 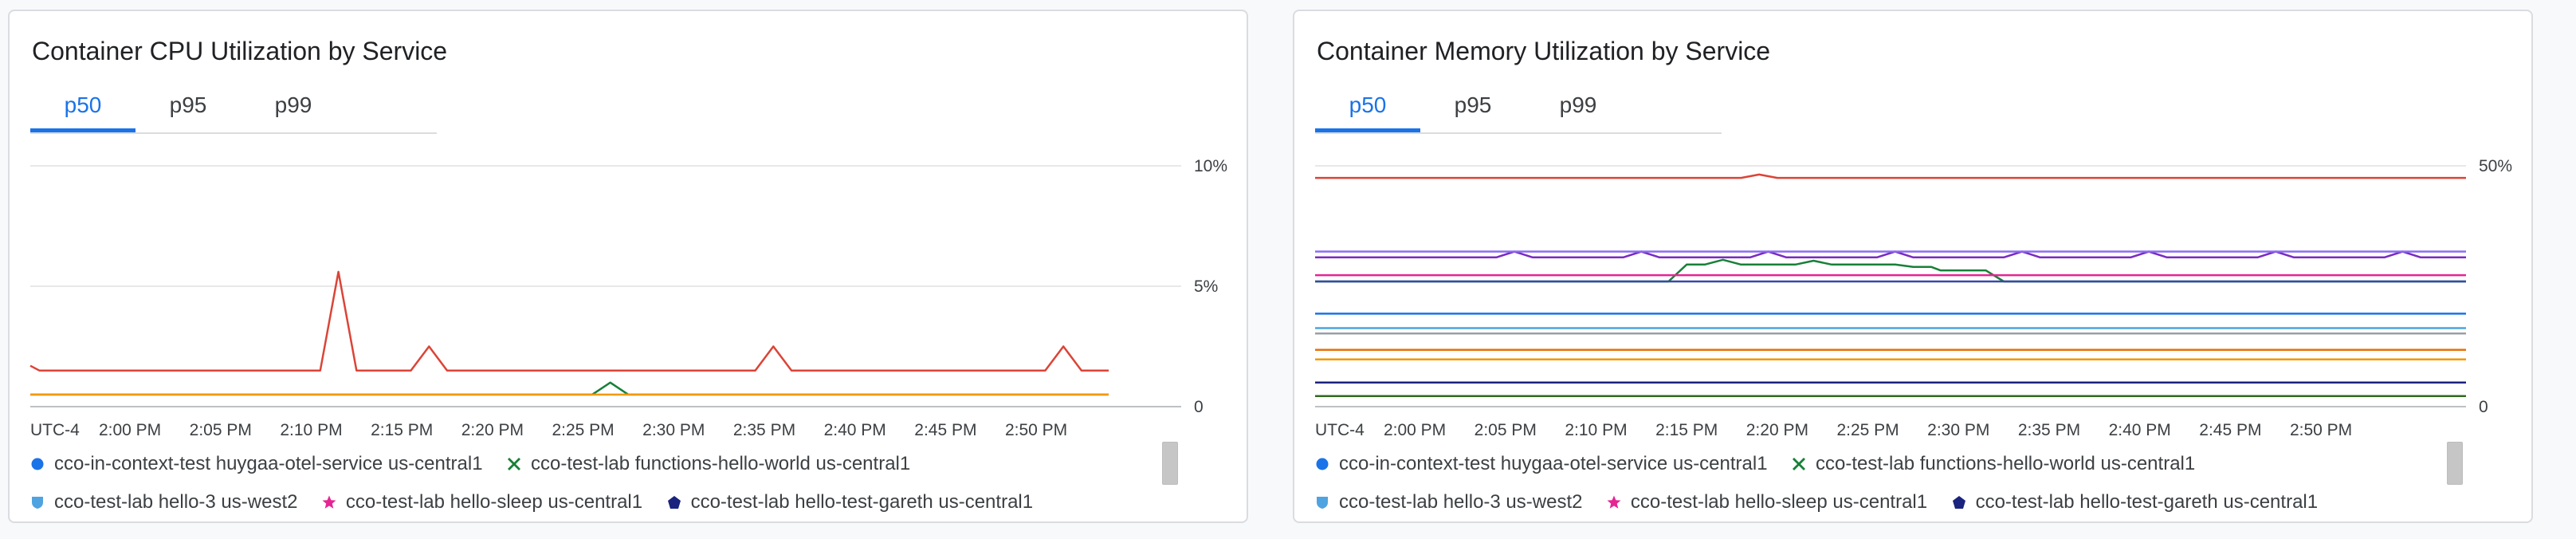 I want to click on y-tick-label: 5%, so click(x=1206, y=286).